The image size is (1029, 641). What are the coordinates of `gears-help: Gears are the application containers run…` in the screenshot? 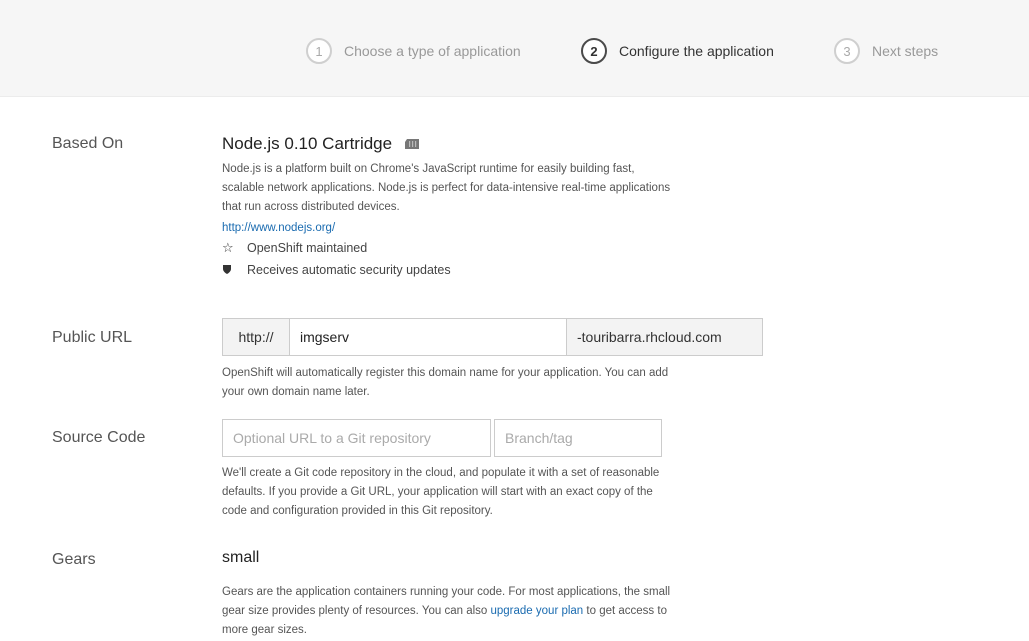 It's located at (446, 611).